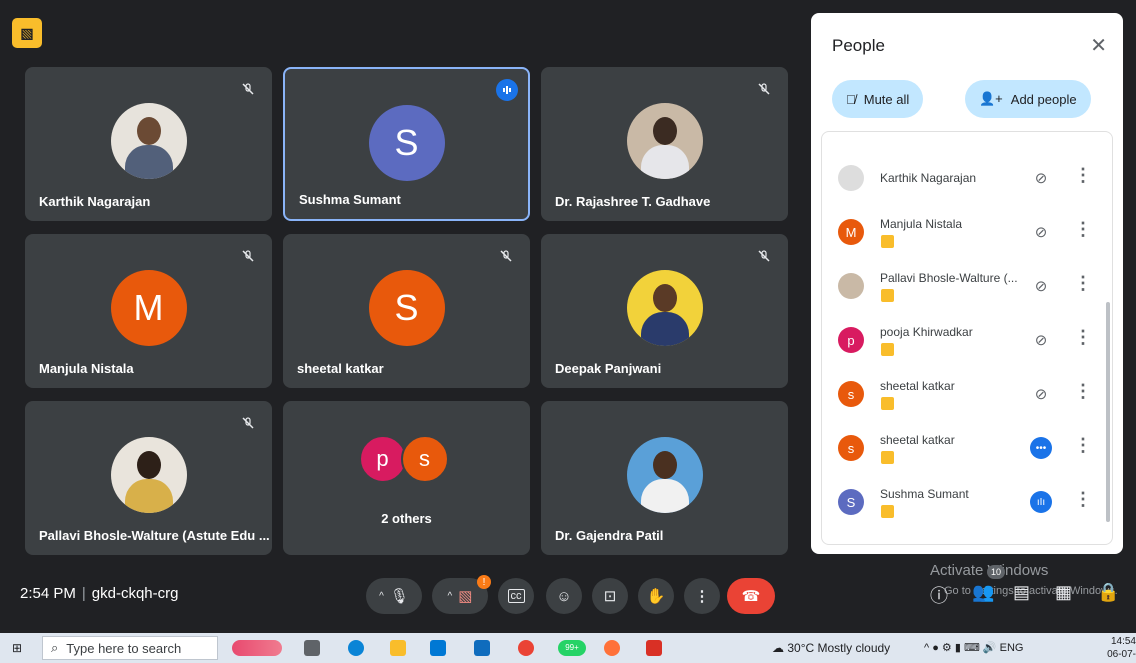 This screenshot has height=663, width=1136. I want to click on list-item: s sheetal katkar ⊘ ⋮, so click(967, 396).